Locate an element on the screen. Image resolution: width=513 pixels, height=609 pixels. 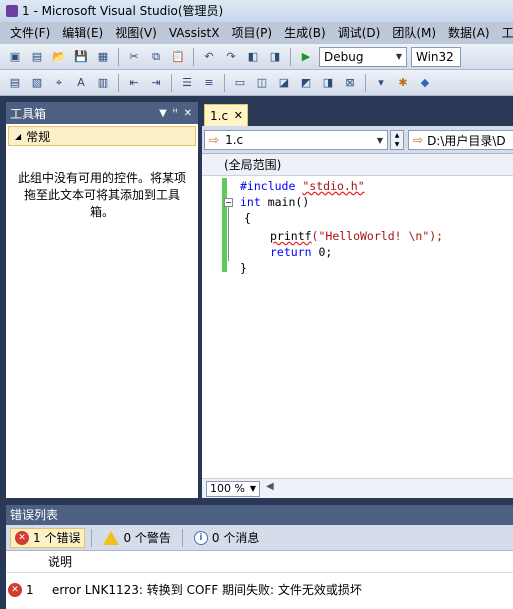
code-line-4: printf("HelloWorld! \n"); is located at coordinates (356, 236).